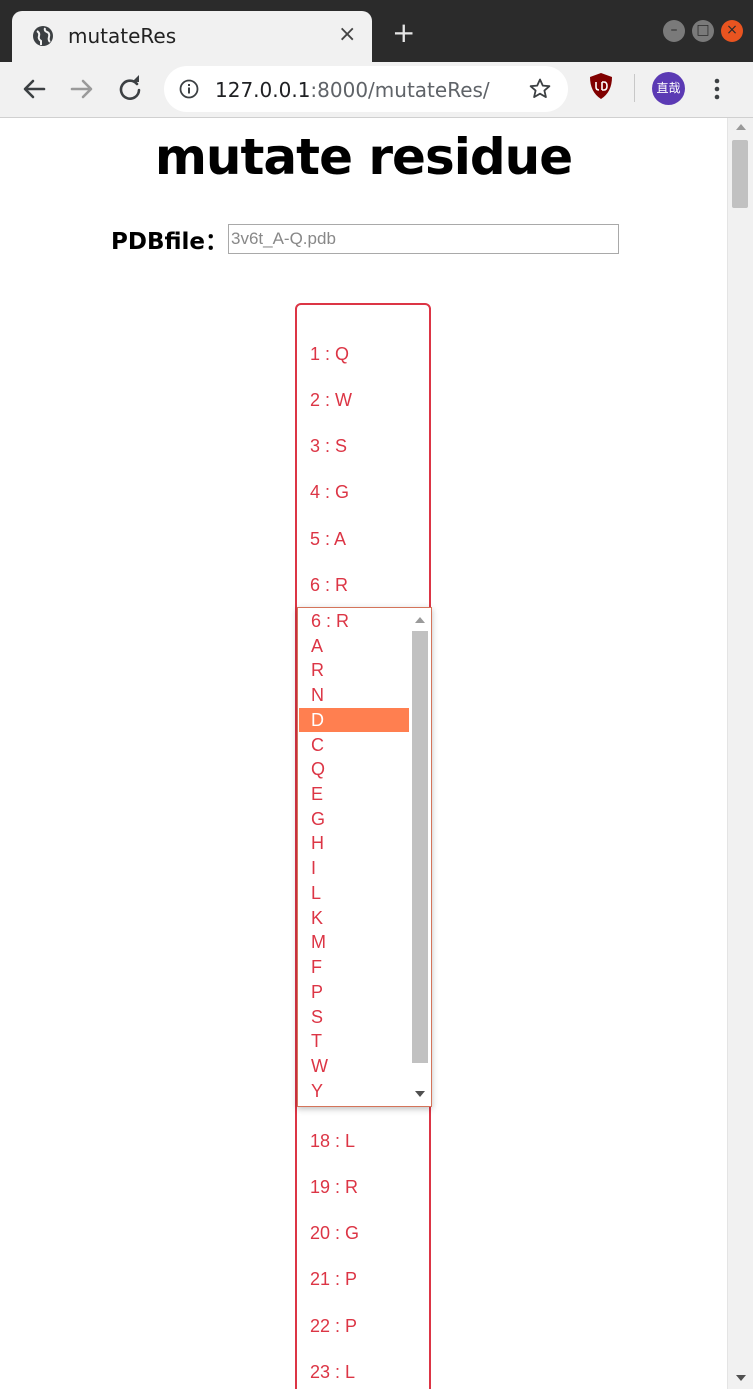  Describe the element at coordinates (354, 992) in the screenshot. I see `dropdown-option: P` at that location.